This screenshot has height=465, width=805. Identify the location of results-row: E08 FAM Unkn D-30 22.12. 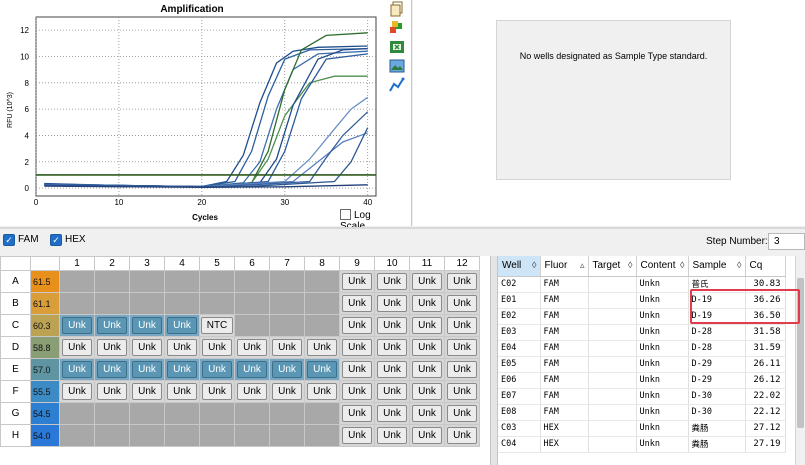
(642, 412).